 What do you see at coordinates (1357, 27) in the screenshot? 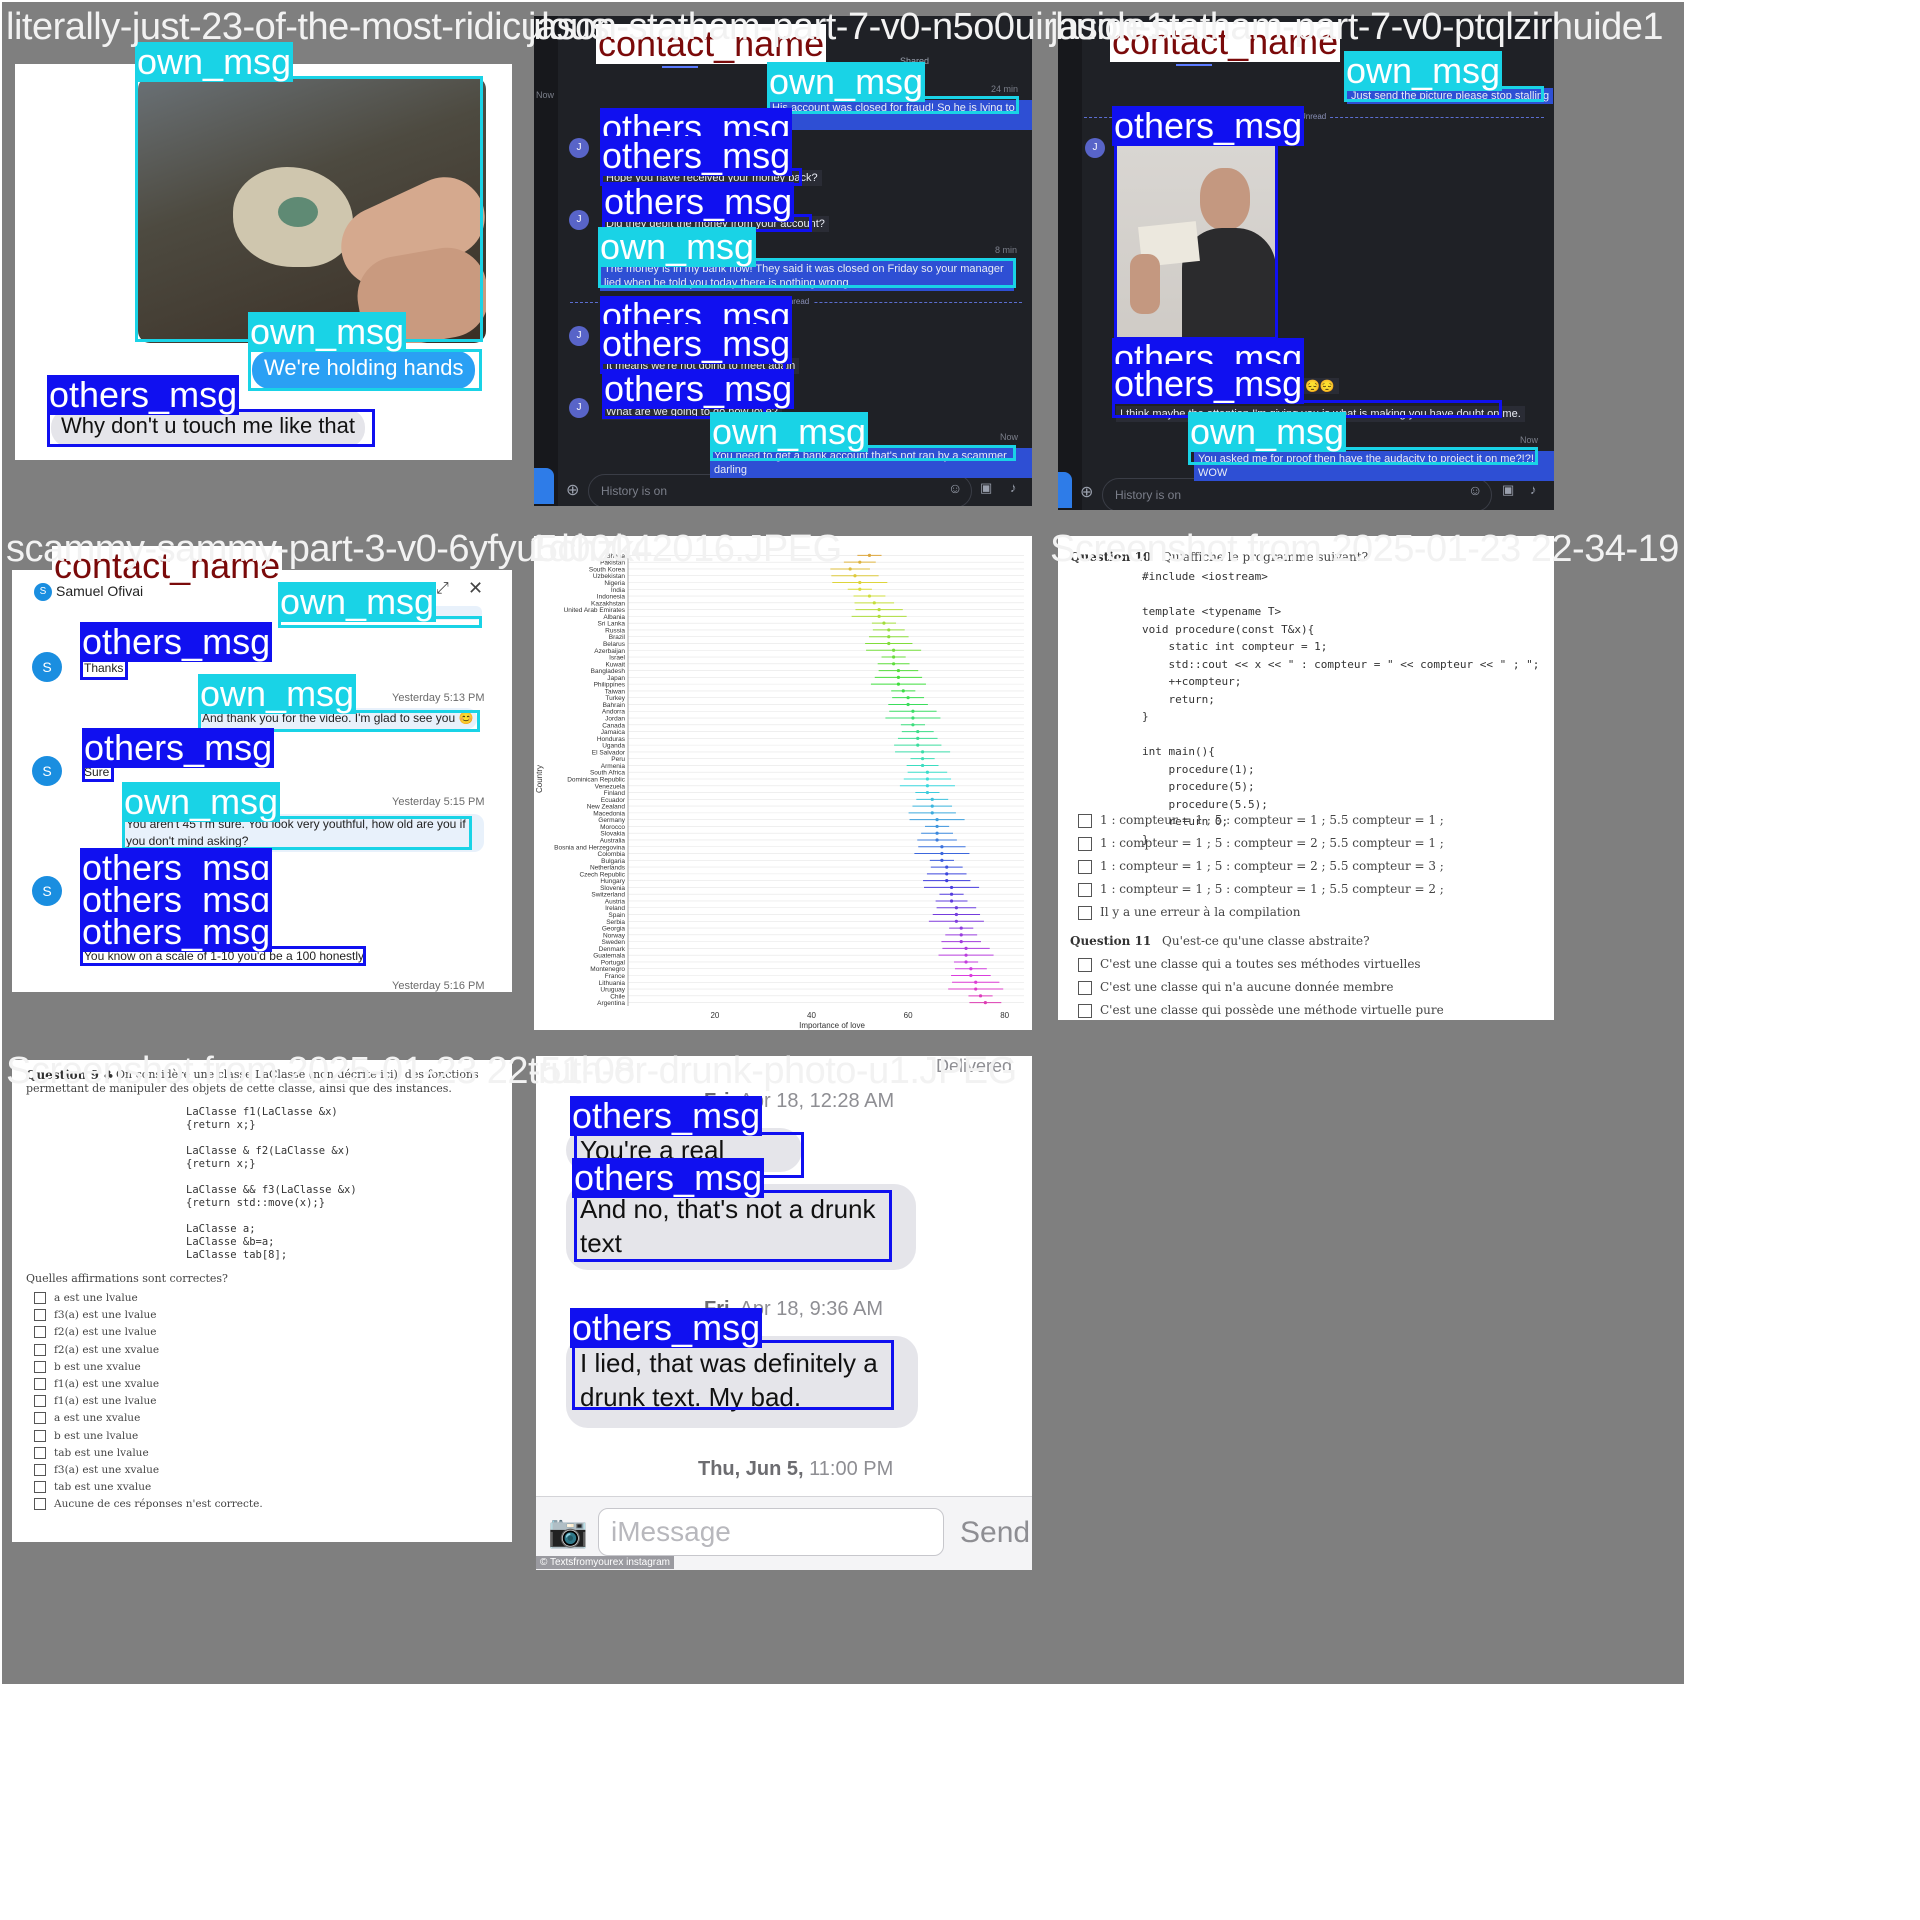
I see `tile-title: jason-statham-part-7-v0-ptqlzirhuide1` at bounding box center [1357, 27].